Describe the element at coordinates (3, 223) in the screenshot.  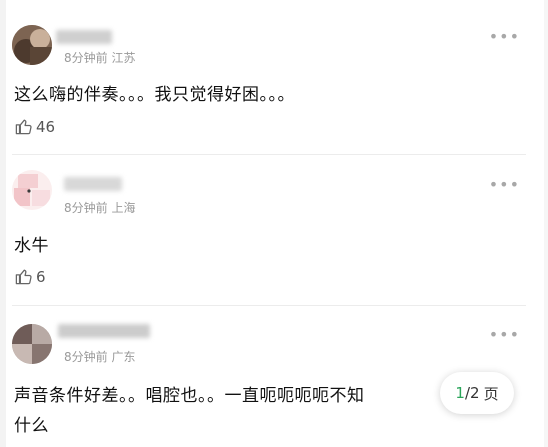
I see `left-edge` at that location.